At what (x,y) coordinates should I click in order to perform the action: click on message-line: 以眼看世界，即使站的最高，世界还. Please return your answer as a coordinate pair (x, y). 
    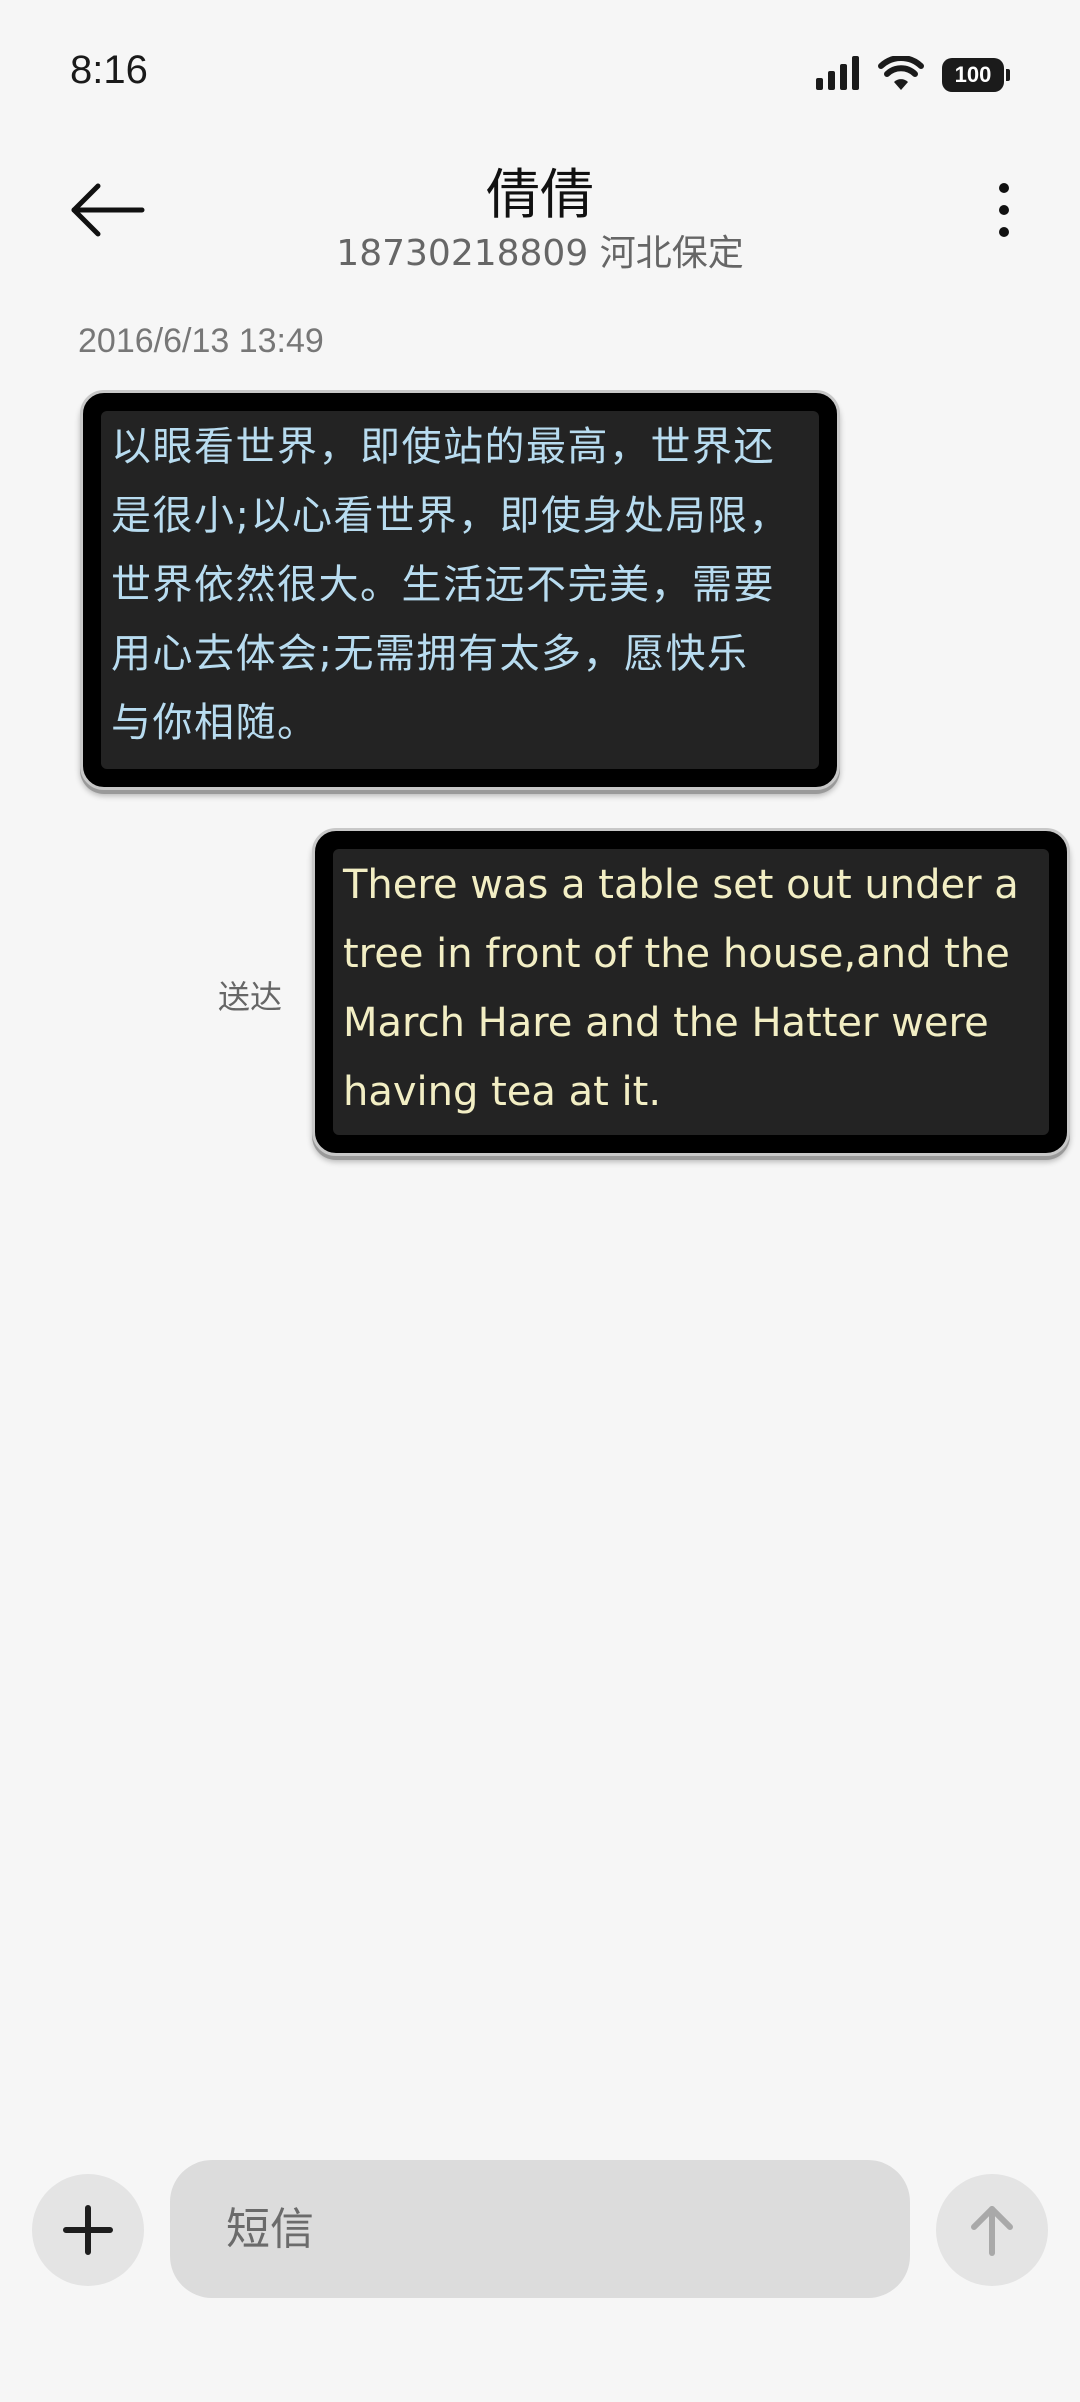
    Looking at the image, I should click on (443, 447).